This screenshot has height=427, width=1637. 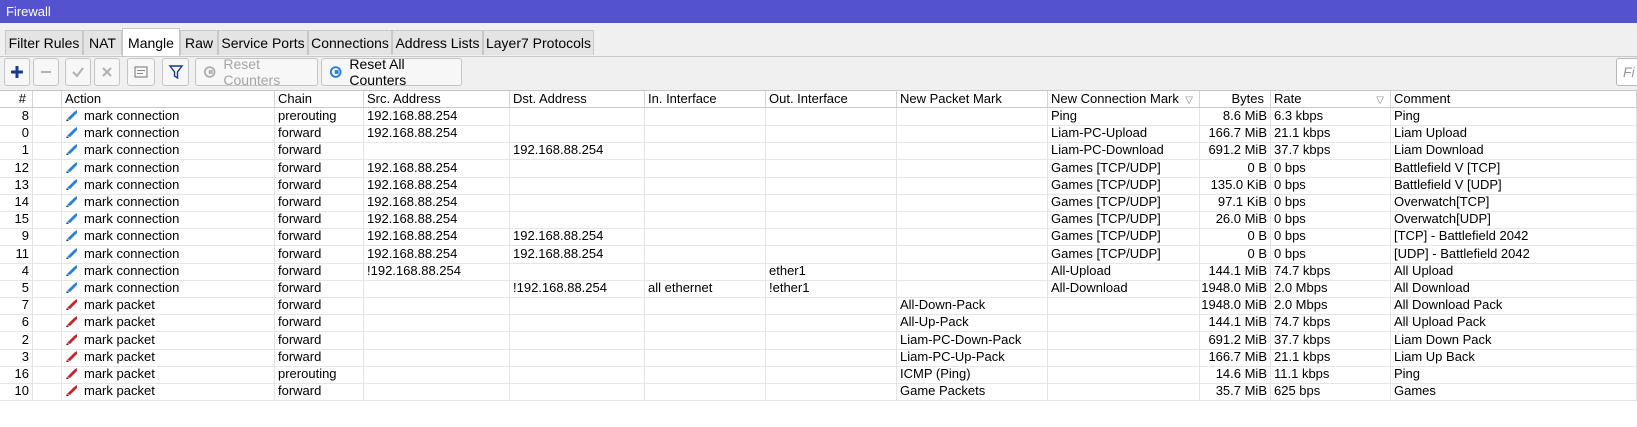 I want to click on col-comment-value: Overwatch[TCP], so click(x=1442, y=201).